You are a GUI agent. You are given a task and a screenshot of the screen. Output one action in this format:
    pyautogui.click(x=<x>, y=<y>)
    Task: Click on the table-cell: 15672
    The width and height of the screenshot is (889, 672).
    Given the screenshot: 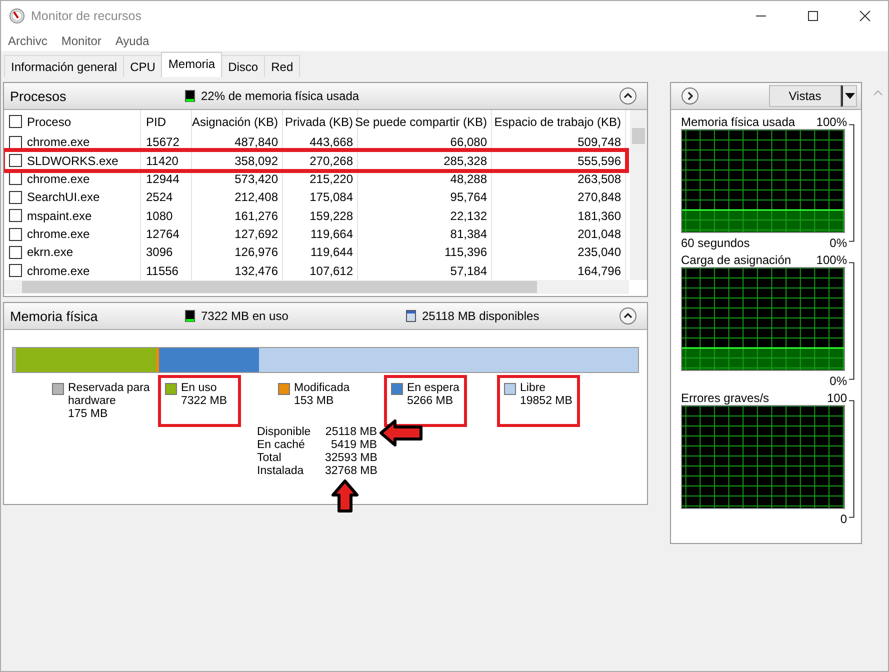 What is the action you would take?
    pyautogui.click(x=163, y=142)
    